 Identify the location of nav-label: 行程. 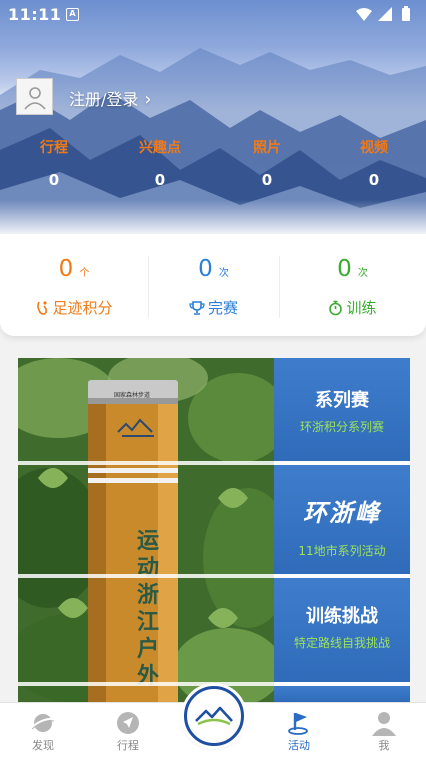
(128, 745).